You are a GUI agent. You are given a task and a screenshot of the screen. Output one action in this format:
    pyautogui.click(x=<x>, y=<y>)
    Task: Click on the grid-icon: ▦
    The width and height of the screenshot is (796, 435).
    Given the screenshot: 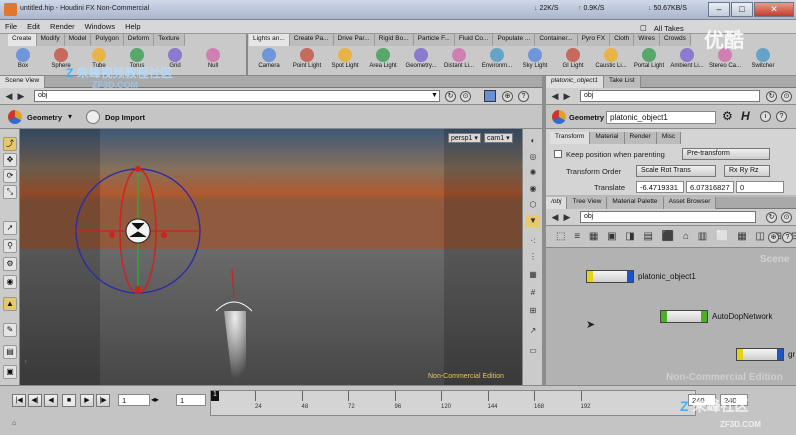 What is the action you would take?
    pyautogui.click(x=533, y=275)
    